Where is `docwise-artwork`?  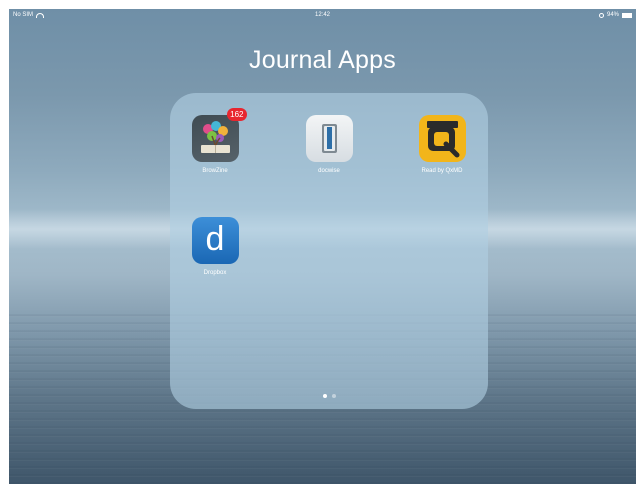
docwise-artwork is located at coordinates (329, 138).